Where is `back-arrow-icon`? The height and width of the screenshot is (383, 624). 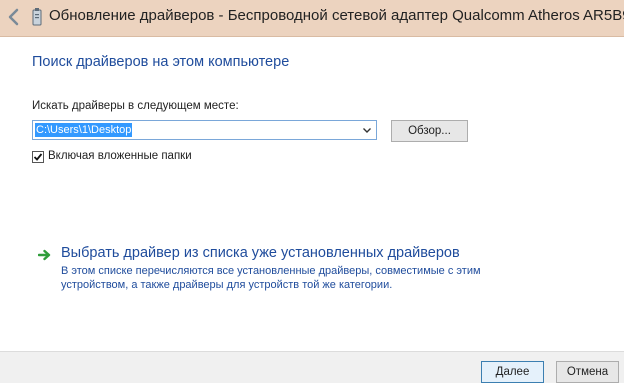
back-arrow-icon is located at coordinates (13, 17).